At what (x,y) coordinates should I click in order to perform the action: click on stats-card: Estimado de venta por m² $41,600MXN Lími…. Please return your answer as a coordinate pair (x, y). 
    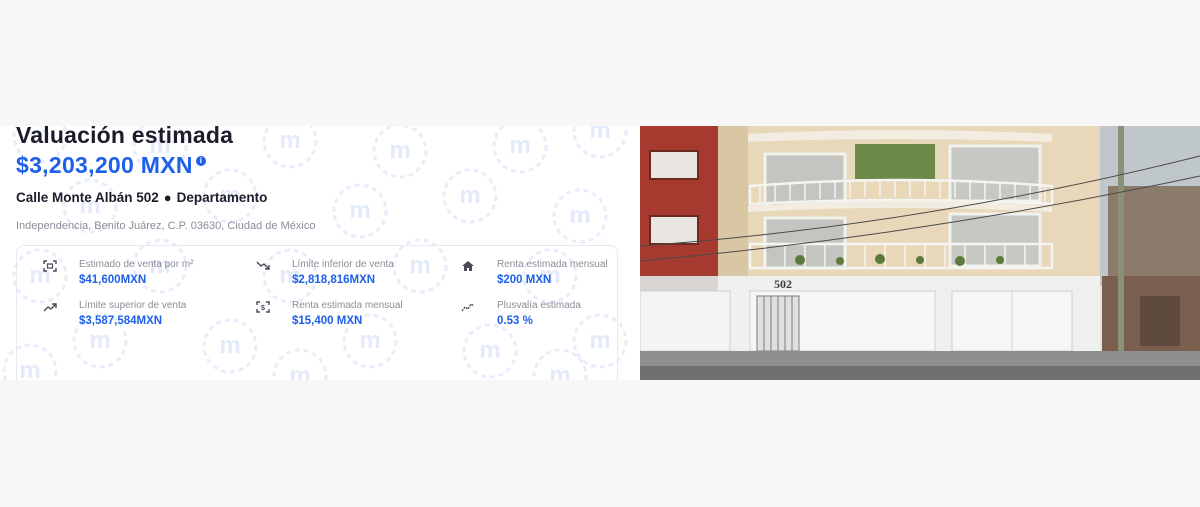
    Looking at the image, I should click on (317, 312).